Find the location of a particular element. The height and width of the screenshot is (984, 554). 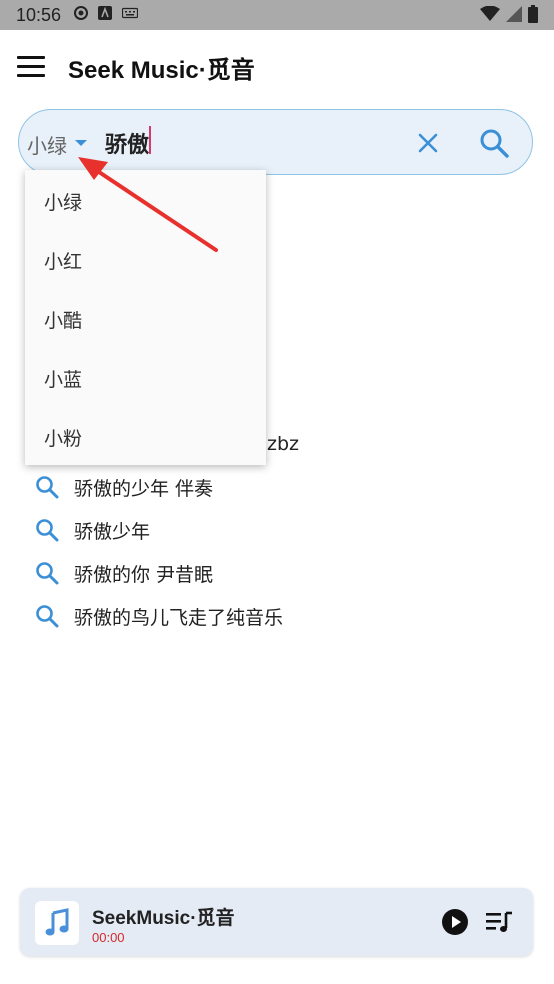

source-selector: 小绿 is located at coordinates (47, 144).